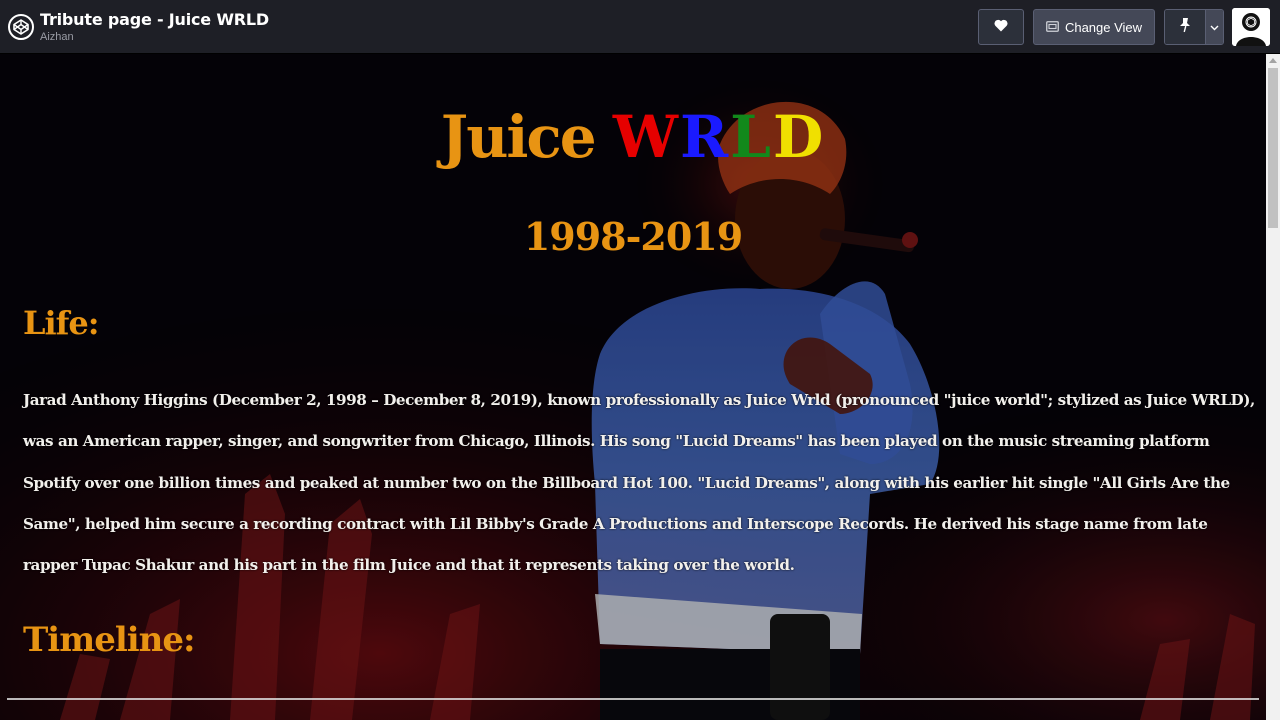 The height and width of the screenshot is (720, 1280). Describe the element at coordinates (799, 137) in the screenshot. I see `title-letter-d: D` at that location.